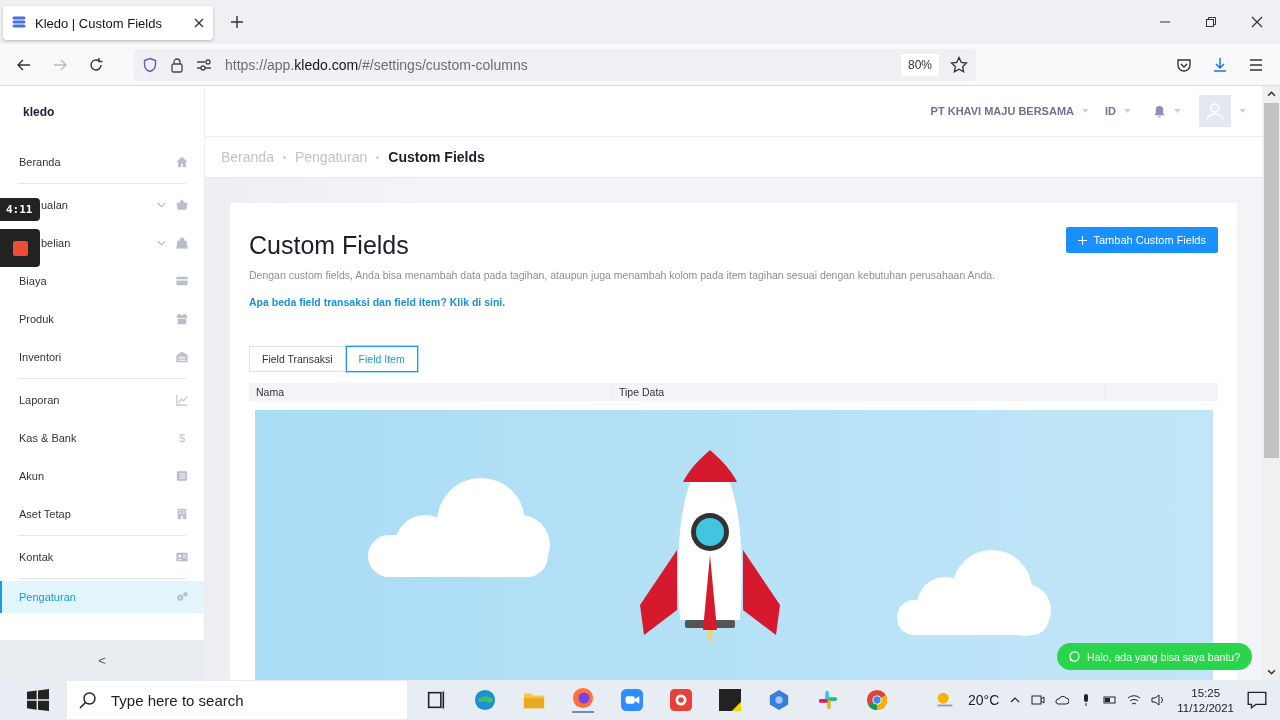 The height and width of the screenshot is (720, 1280). Describe the element at coordinates (99, 23) in the screenshot. I see `tab-title: Kledo | Custom Fields` at that location.